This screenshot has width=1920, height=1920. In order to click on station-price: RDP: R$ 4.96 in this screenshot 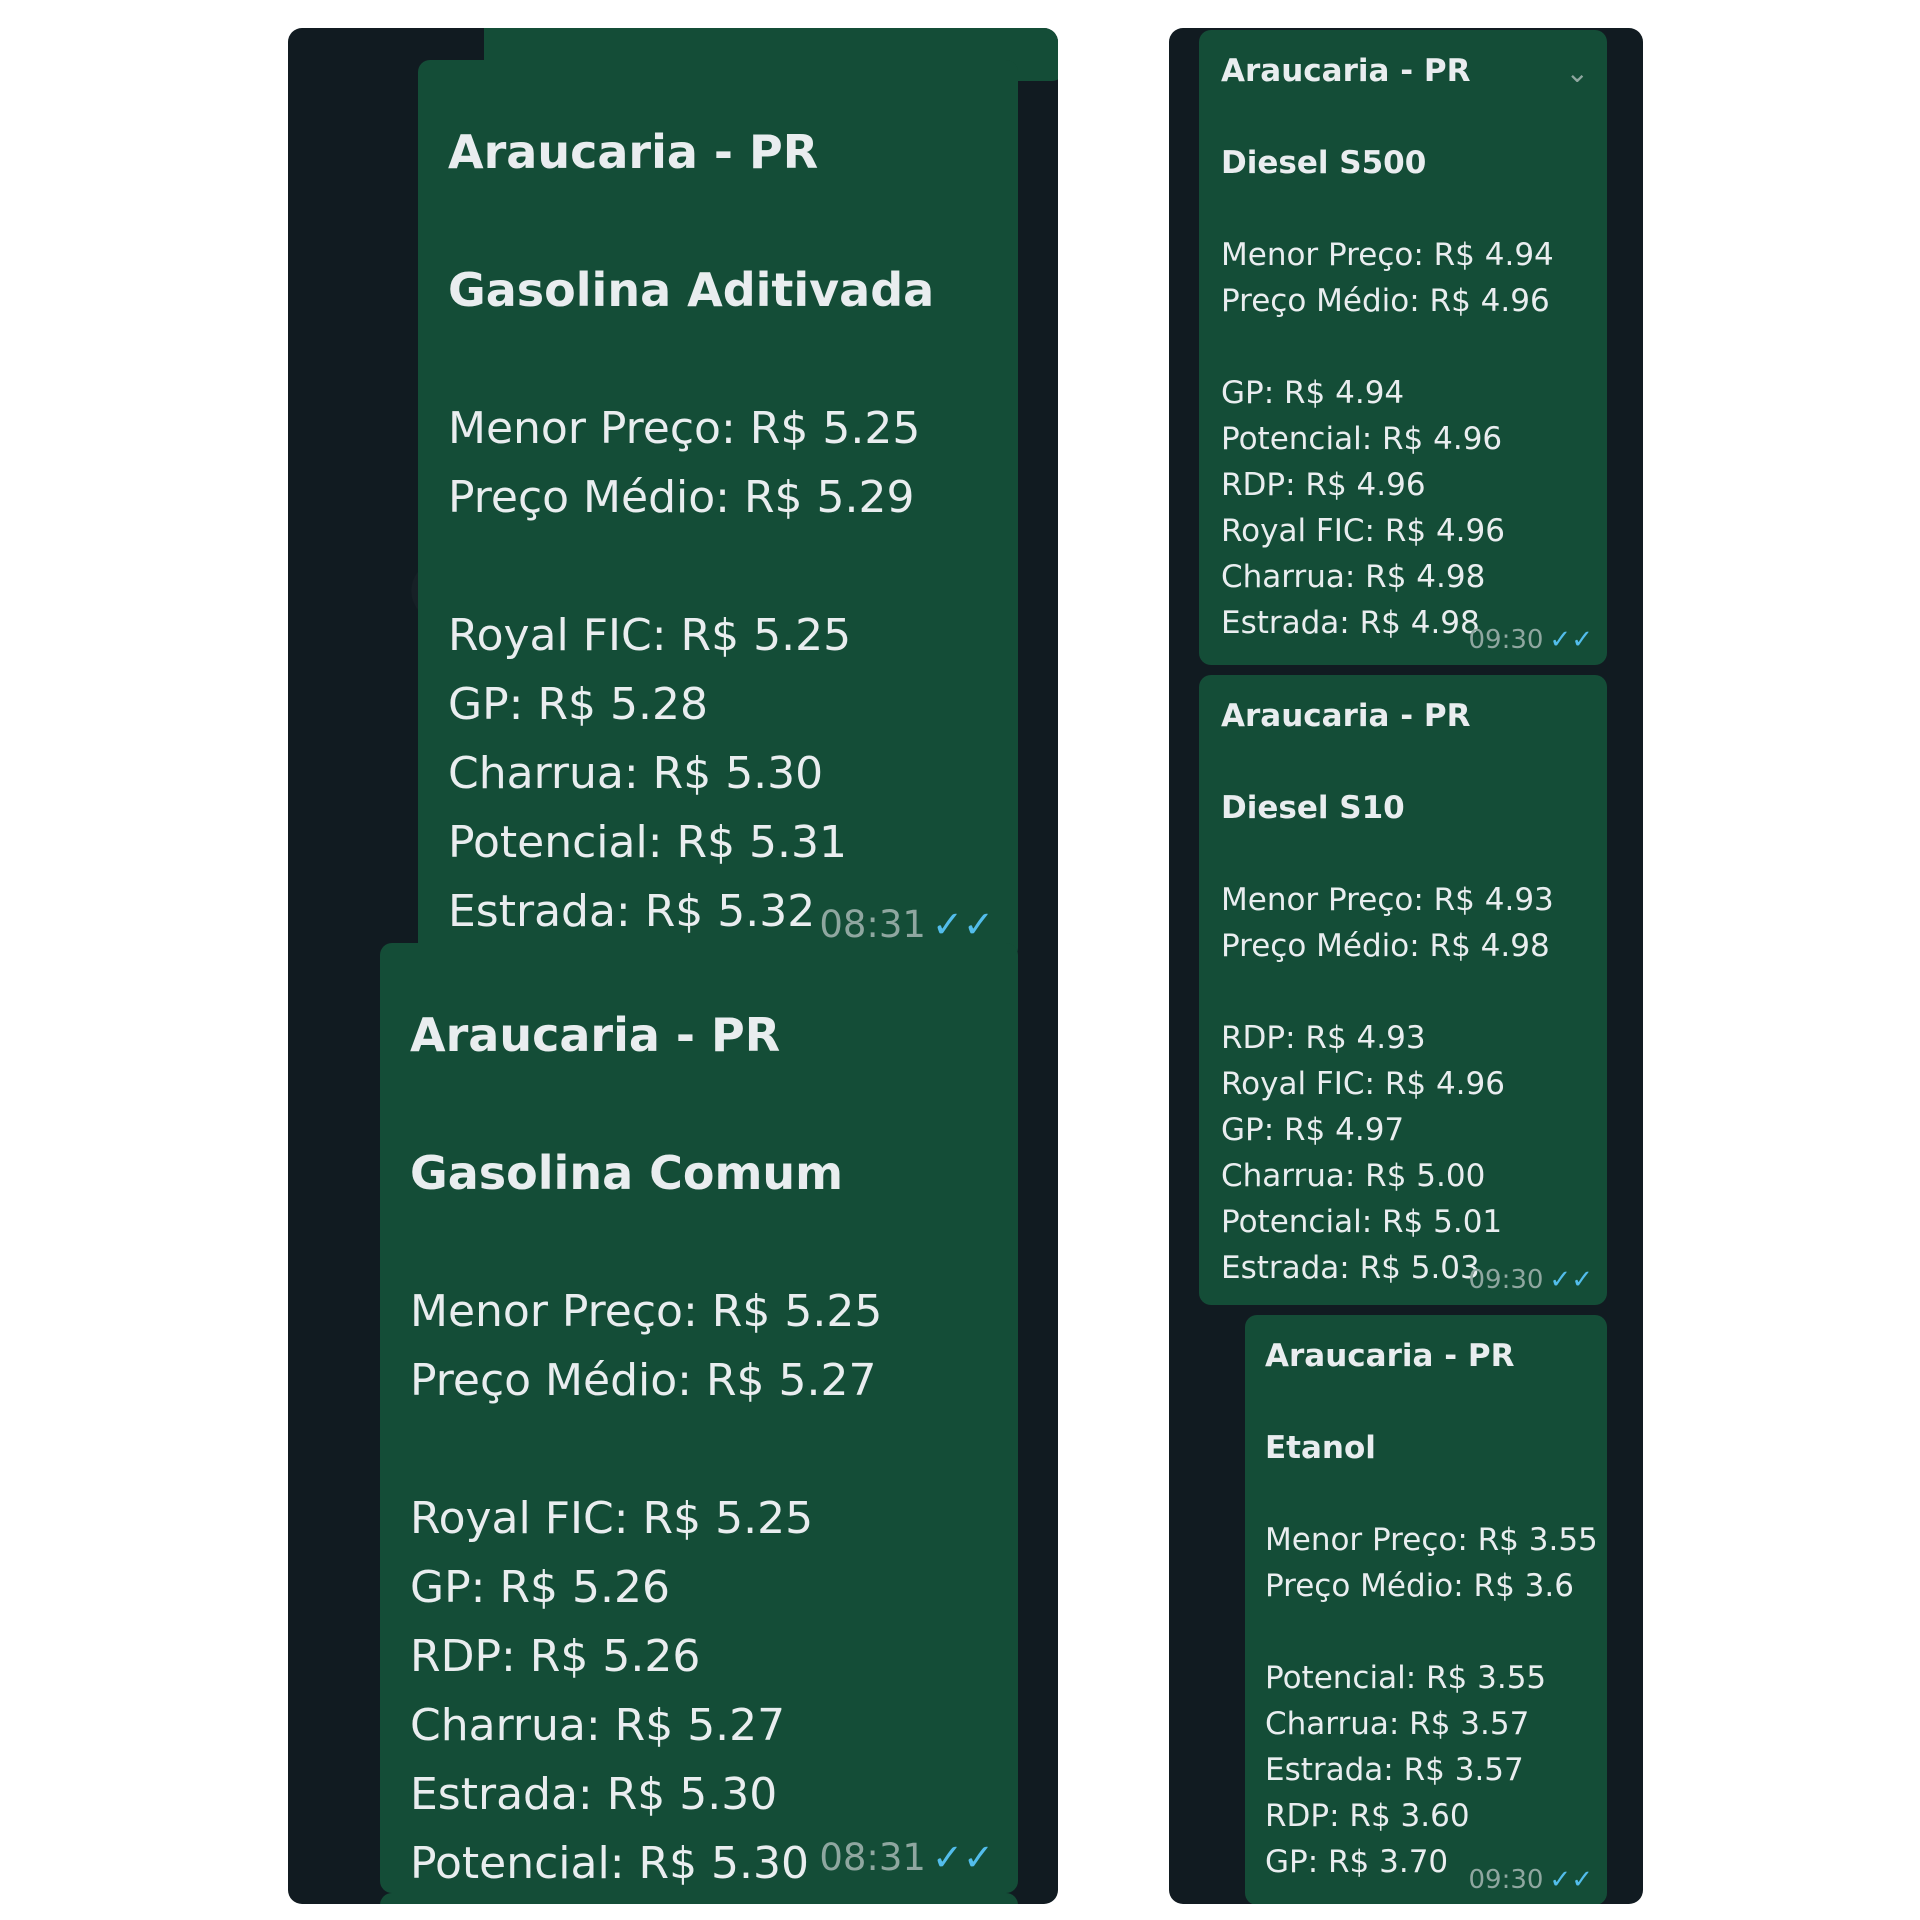, I will do `click(1323, 485)`.